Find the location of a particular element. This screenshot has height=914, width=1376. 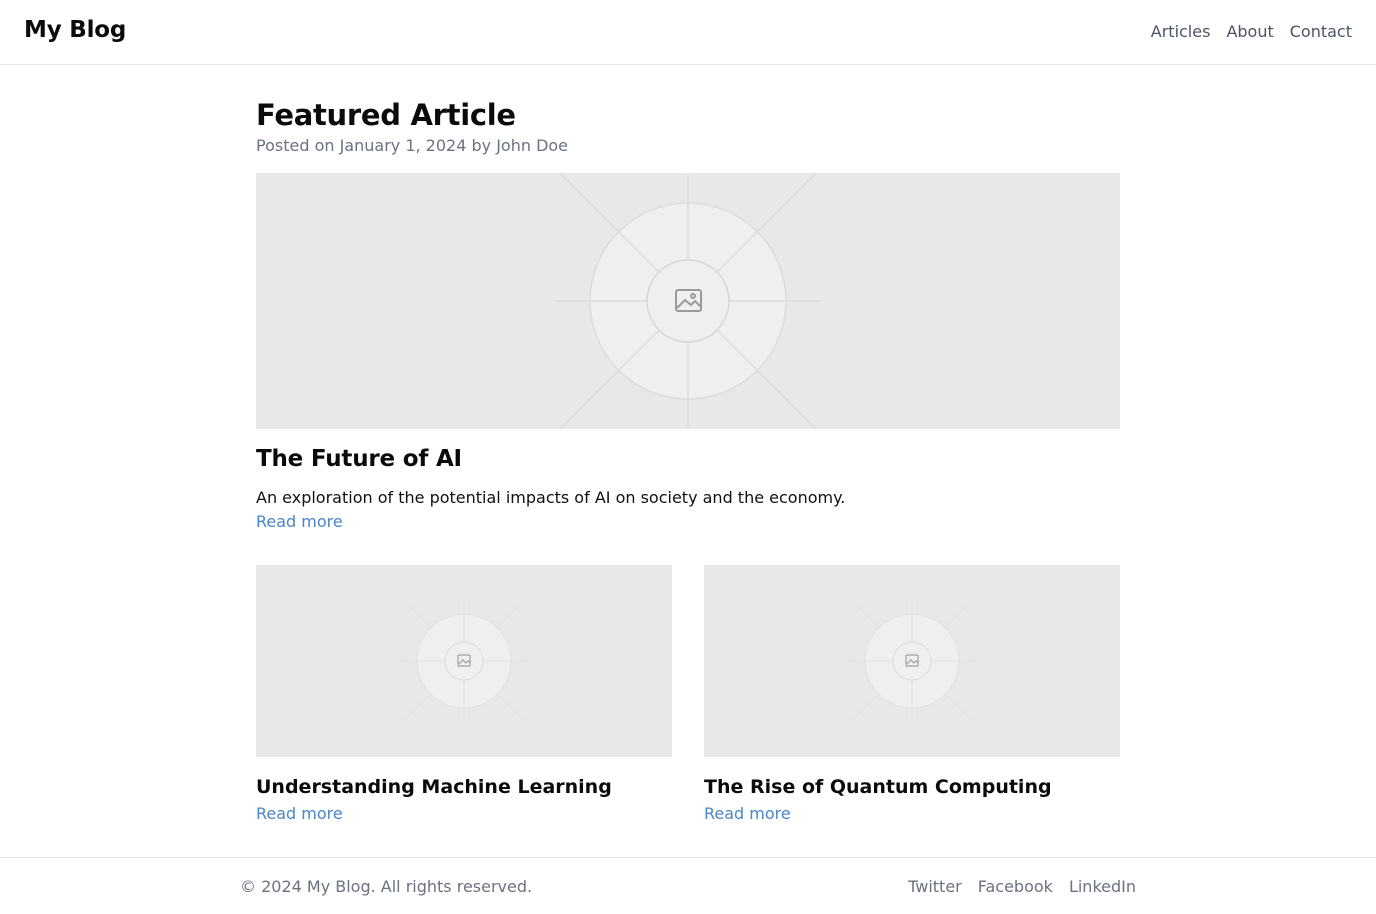

featured-read-more-link: Read more is located at coordinates (299, 521).